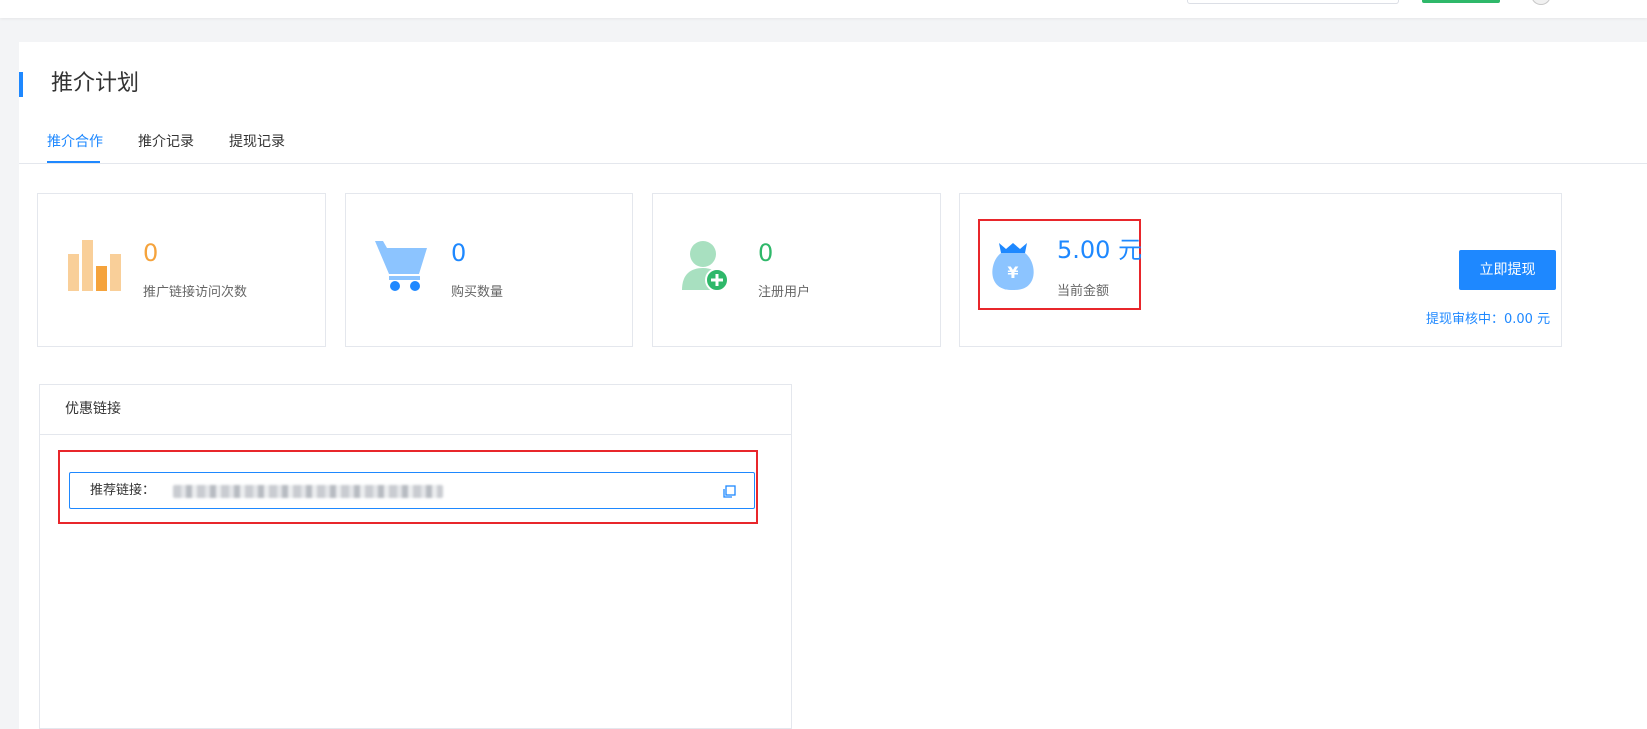  What do you see at coordinates (459, 253) in the screenshot?
I see `purchases-count: 0` at bounding box center [459, 253].